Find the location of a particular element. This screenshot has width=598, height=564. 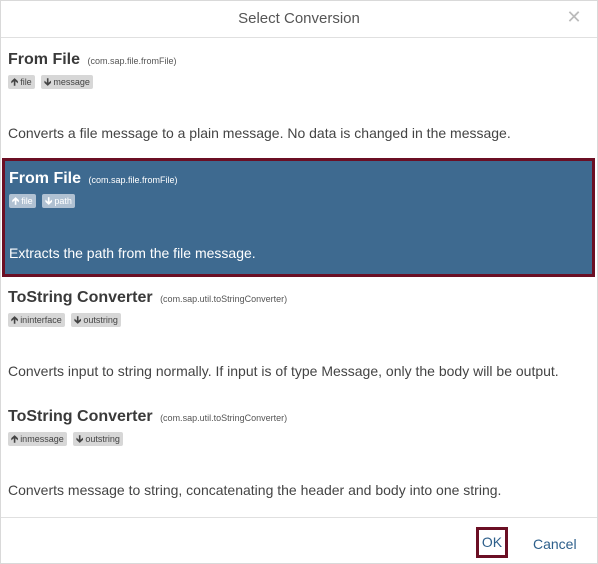

input-port-badge: 🡱 inmessage is located at coordinates (37, 439).